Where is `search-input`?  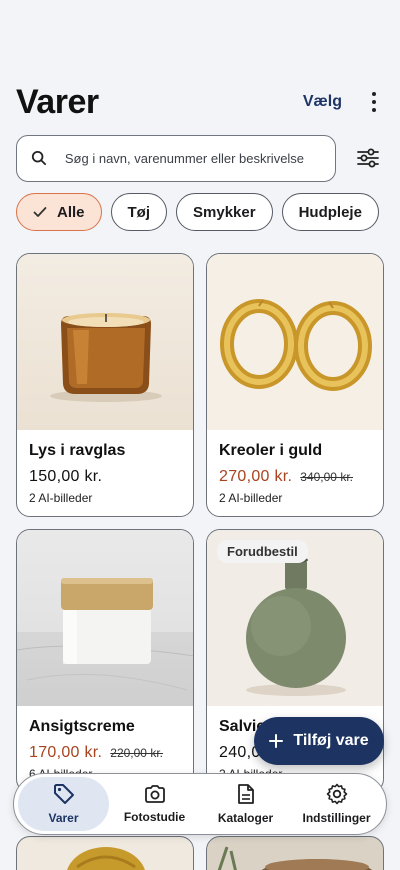 search-input is located at coordinates (192, 158).